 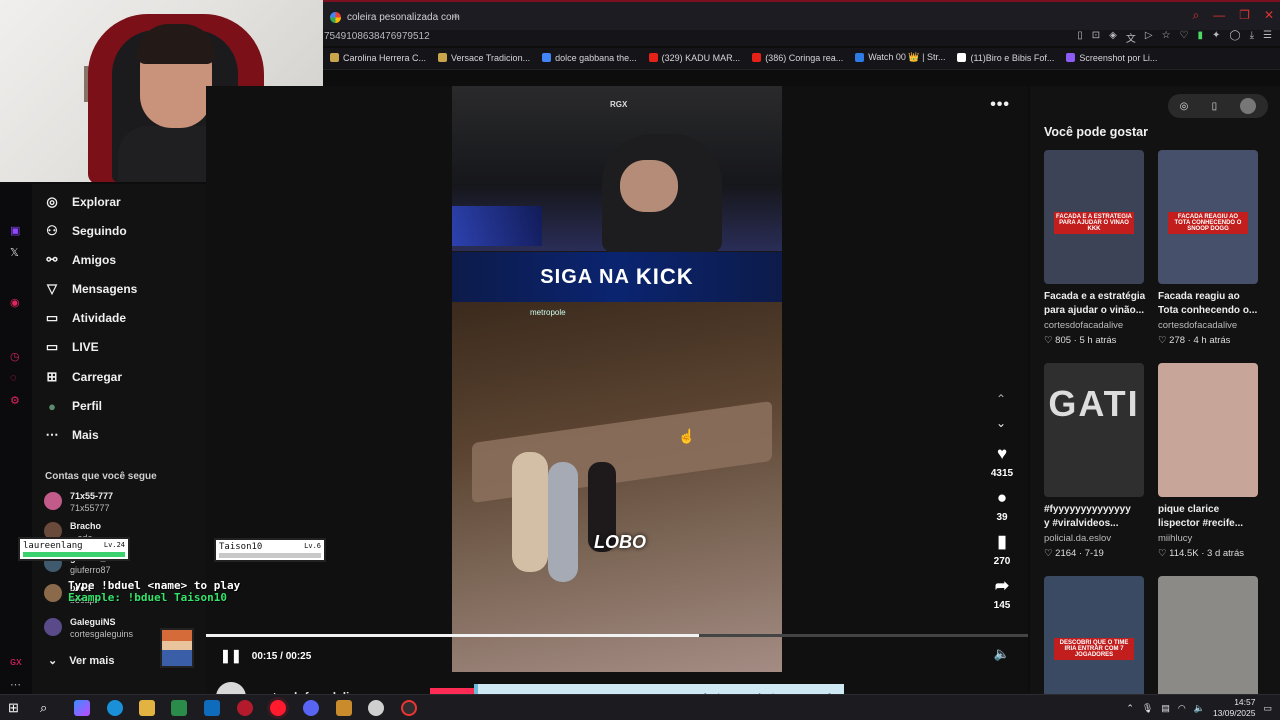 What do you see at coordinates (1215, 106) in the screenshot?
I see `phone-icon: ▯` at bounding box center [1215, 106].